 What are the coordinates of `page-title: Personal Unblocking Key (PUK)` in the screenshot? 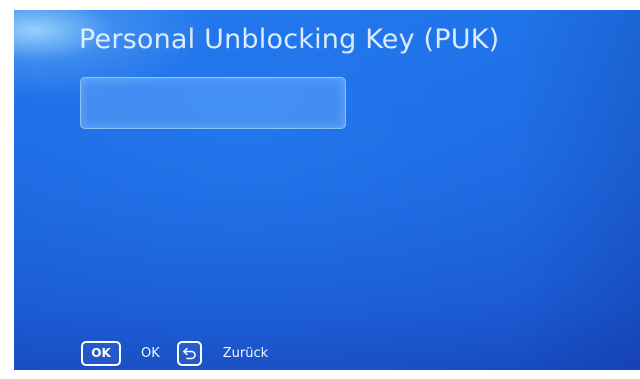 It's located at (289, 39).